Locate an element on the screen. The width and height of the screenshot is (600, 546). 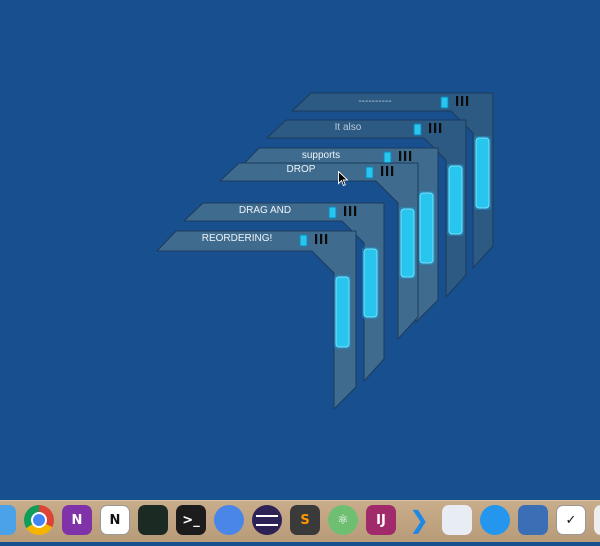
docker-icon is located at coordinates (495, 520).